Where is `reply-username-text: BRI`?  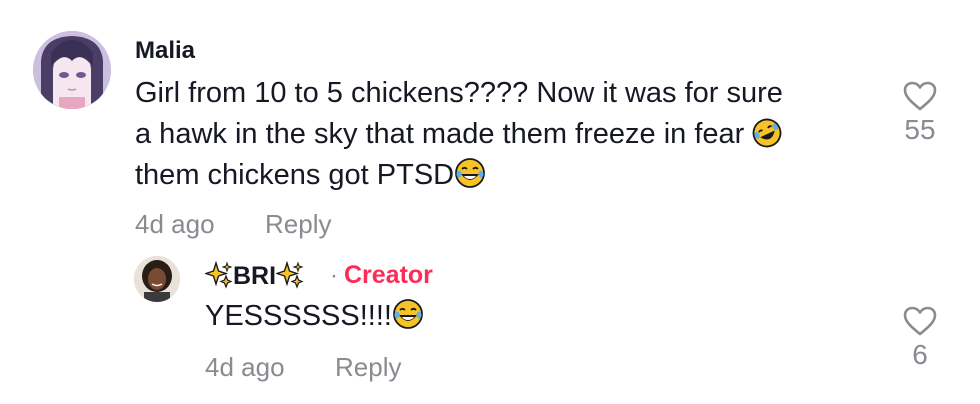 reply-username-text: BRI is located at coordinates (255, 276).